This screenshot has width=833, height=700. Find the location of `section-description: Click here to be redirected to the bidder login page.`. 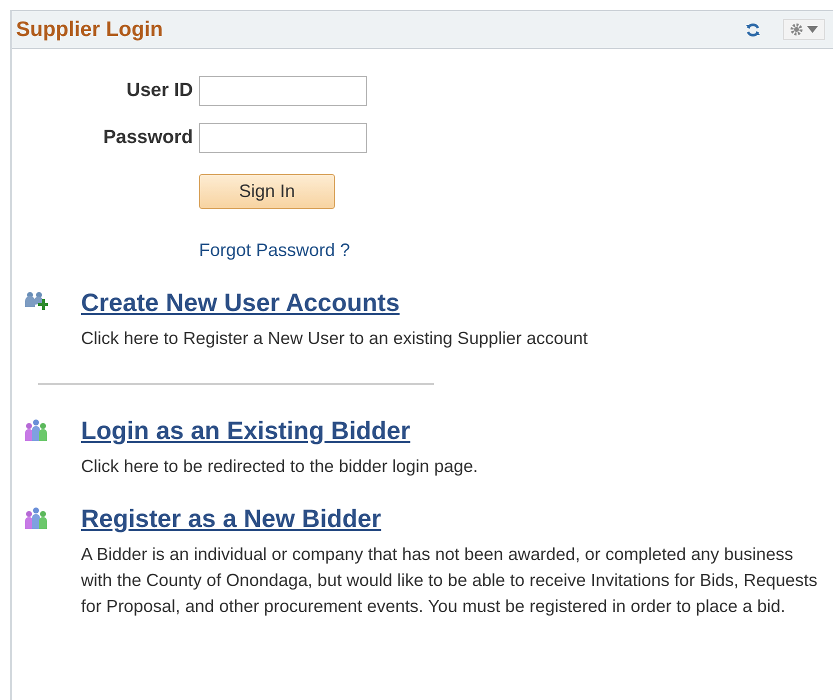

section-description: Click here to be redirected to the bidder login page. is located at coordinates (280, 466).